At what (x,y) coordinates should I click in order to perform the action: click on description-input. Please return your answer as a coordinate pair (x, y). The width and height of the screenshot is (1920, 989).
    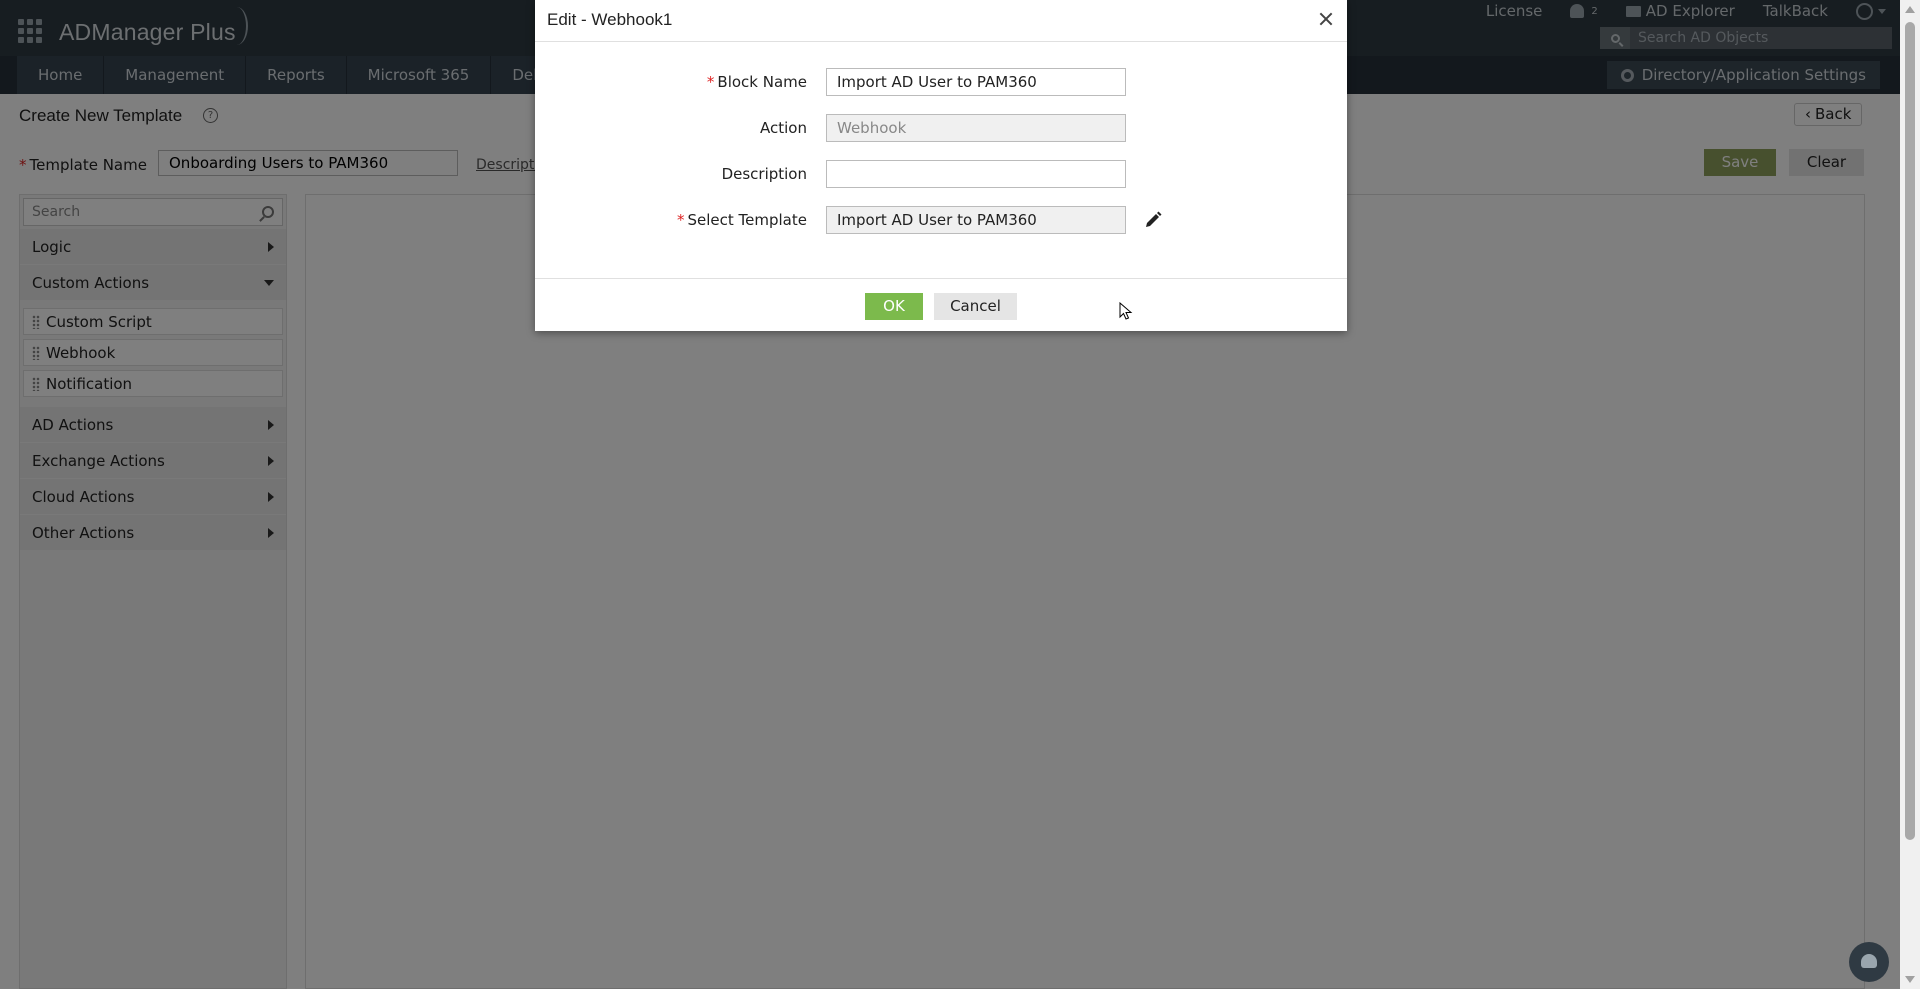
    Looking at the image, I should click on (976, 174).